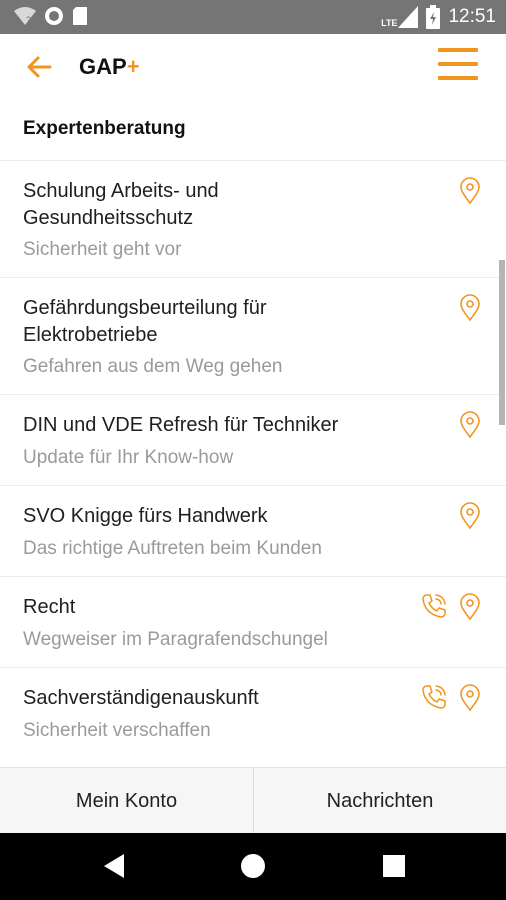  What do you see at coordinates (141, 698) in the screenshot?
I see `item-title: Sachverständigenauskunft` at bounding box center [141, 698].